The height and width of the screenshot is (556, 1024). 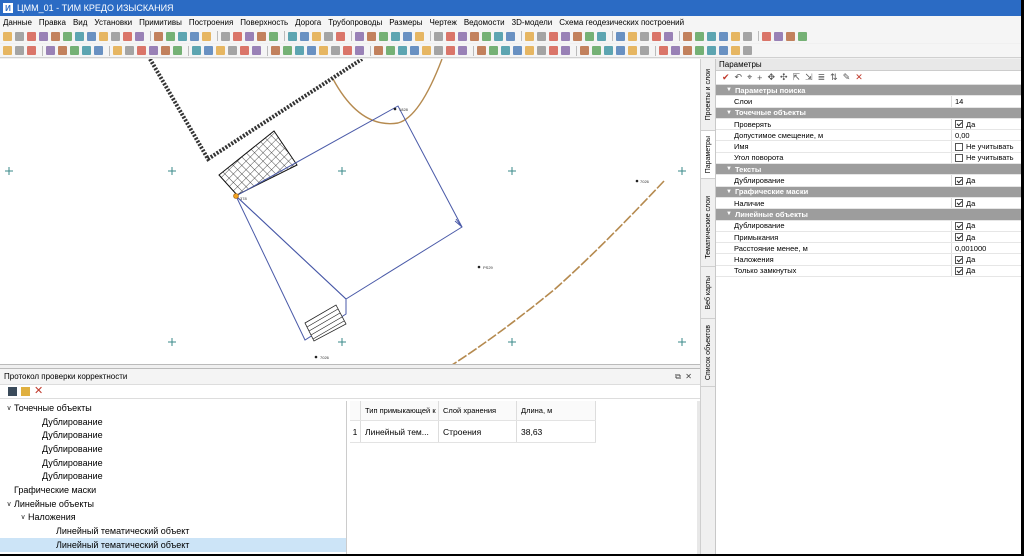 I want to click on param-value: 0,001000, so click(x=986, y=248).